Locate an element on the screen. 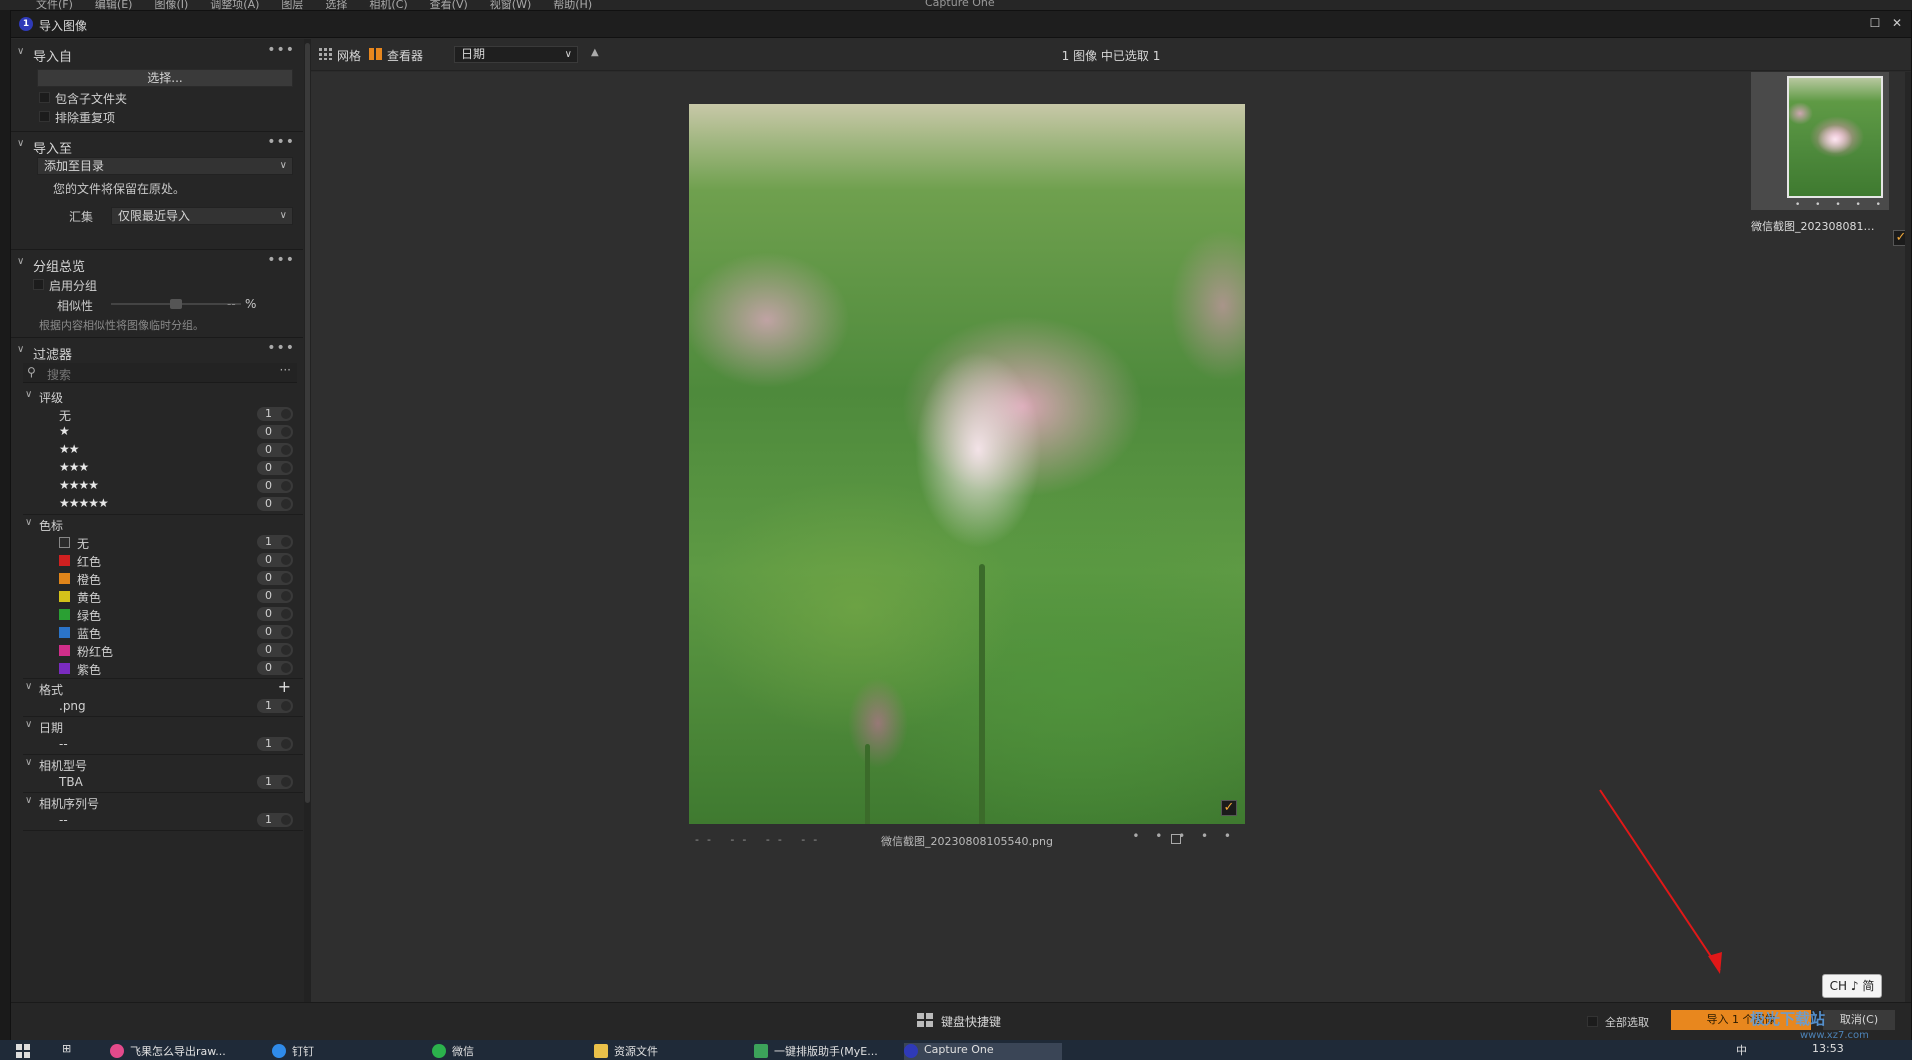 The image size is (1912, 1060). windows-start-icon is located at coordinates (23, 1051).